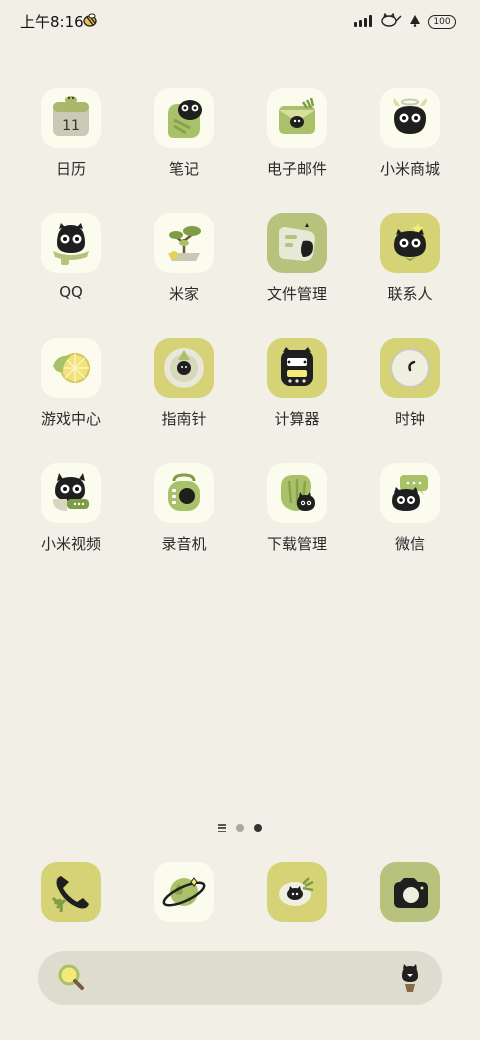 The image size is (480, 1040). What do you see at coordinates (297, 892) in the screenshot?
I see `messages-icon` at bounding box center [297, 892].